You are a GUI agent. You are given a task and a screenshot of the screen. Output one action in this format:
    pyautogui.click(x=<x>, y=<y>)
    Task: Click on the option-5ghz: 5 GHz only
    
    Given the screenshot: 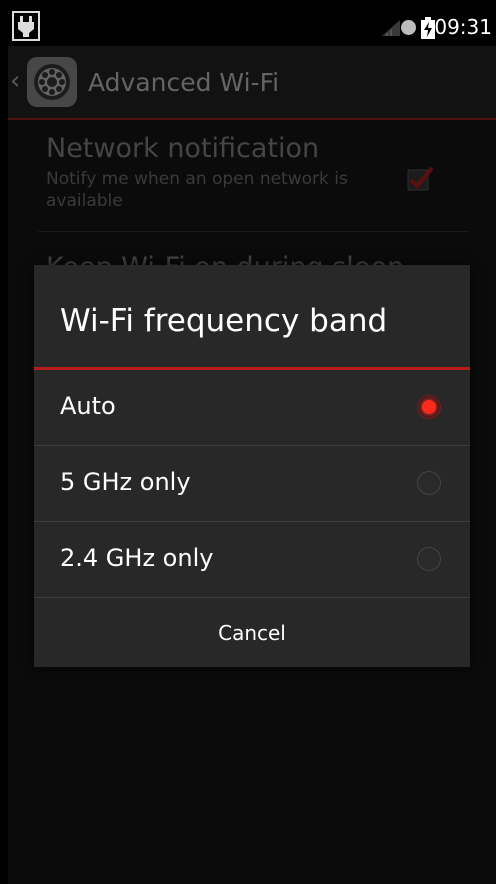 What is the action you would take?
    pyautogui.click(x=252, y=484)
    